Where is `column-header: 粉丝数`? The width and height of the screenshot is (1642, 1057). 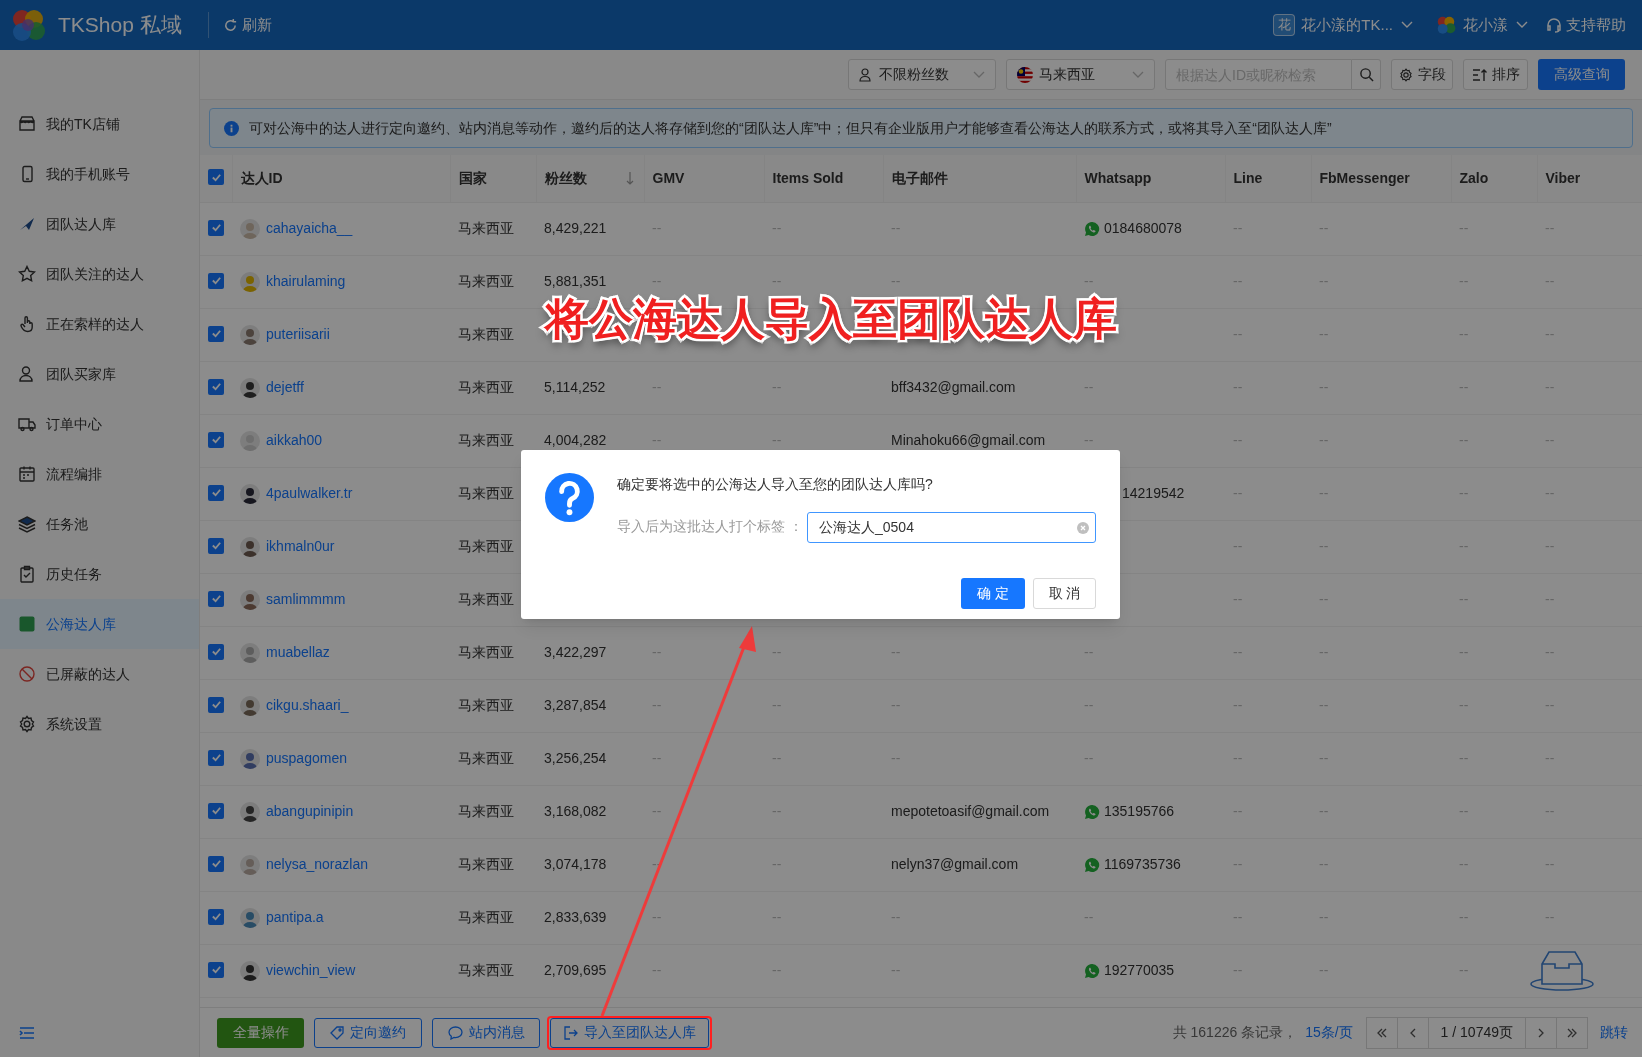
column-header: 粉丝数 is located at coordinates (565, 178).